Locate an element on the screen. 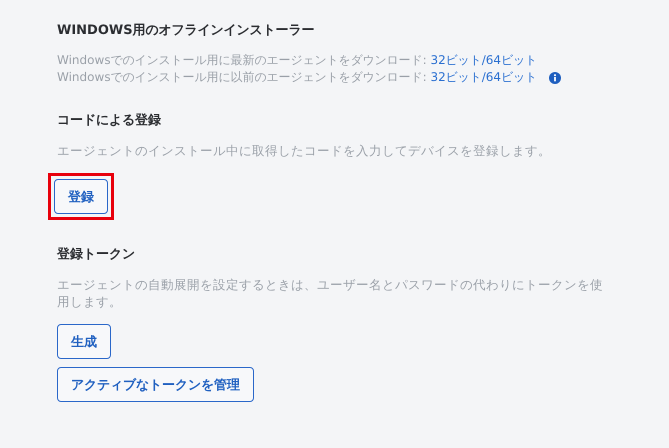 The image size is (669, 448). action-button: アクティブなトークンを管理 is located at coordinates (155, 384).